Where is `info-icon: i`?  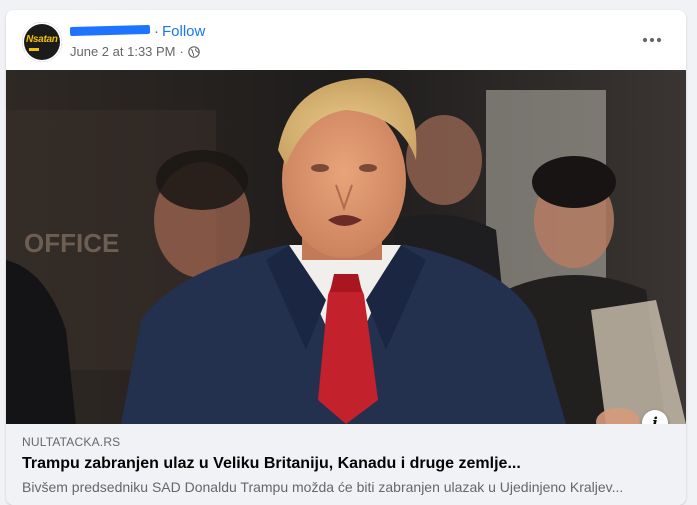 info-icon: i is located at coordinates (655, 419).